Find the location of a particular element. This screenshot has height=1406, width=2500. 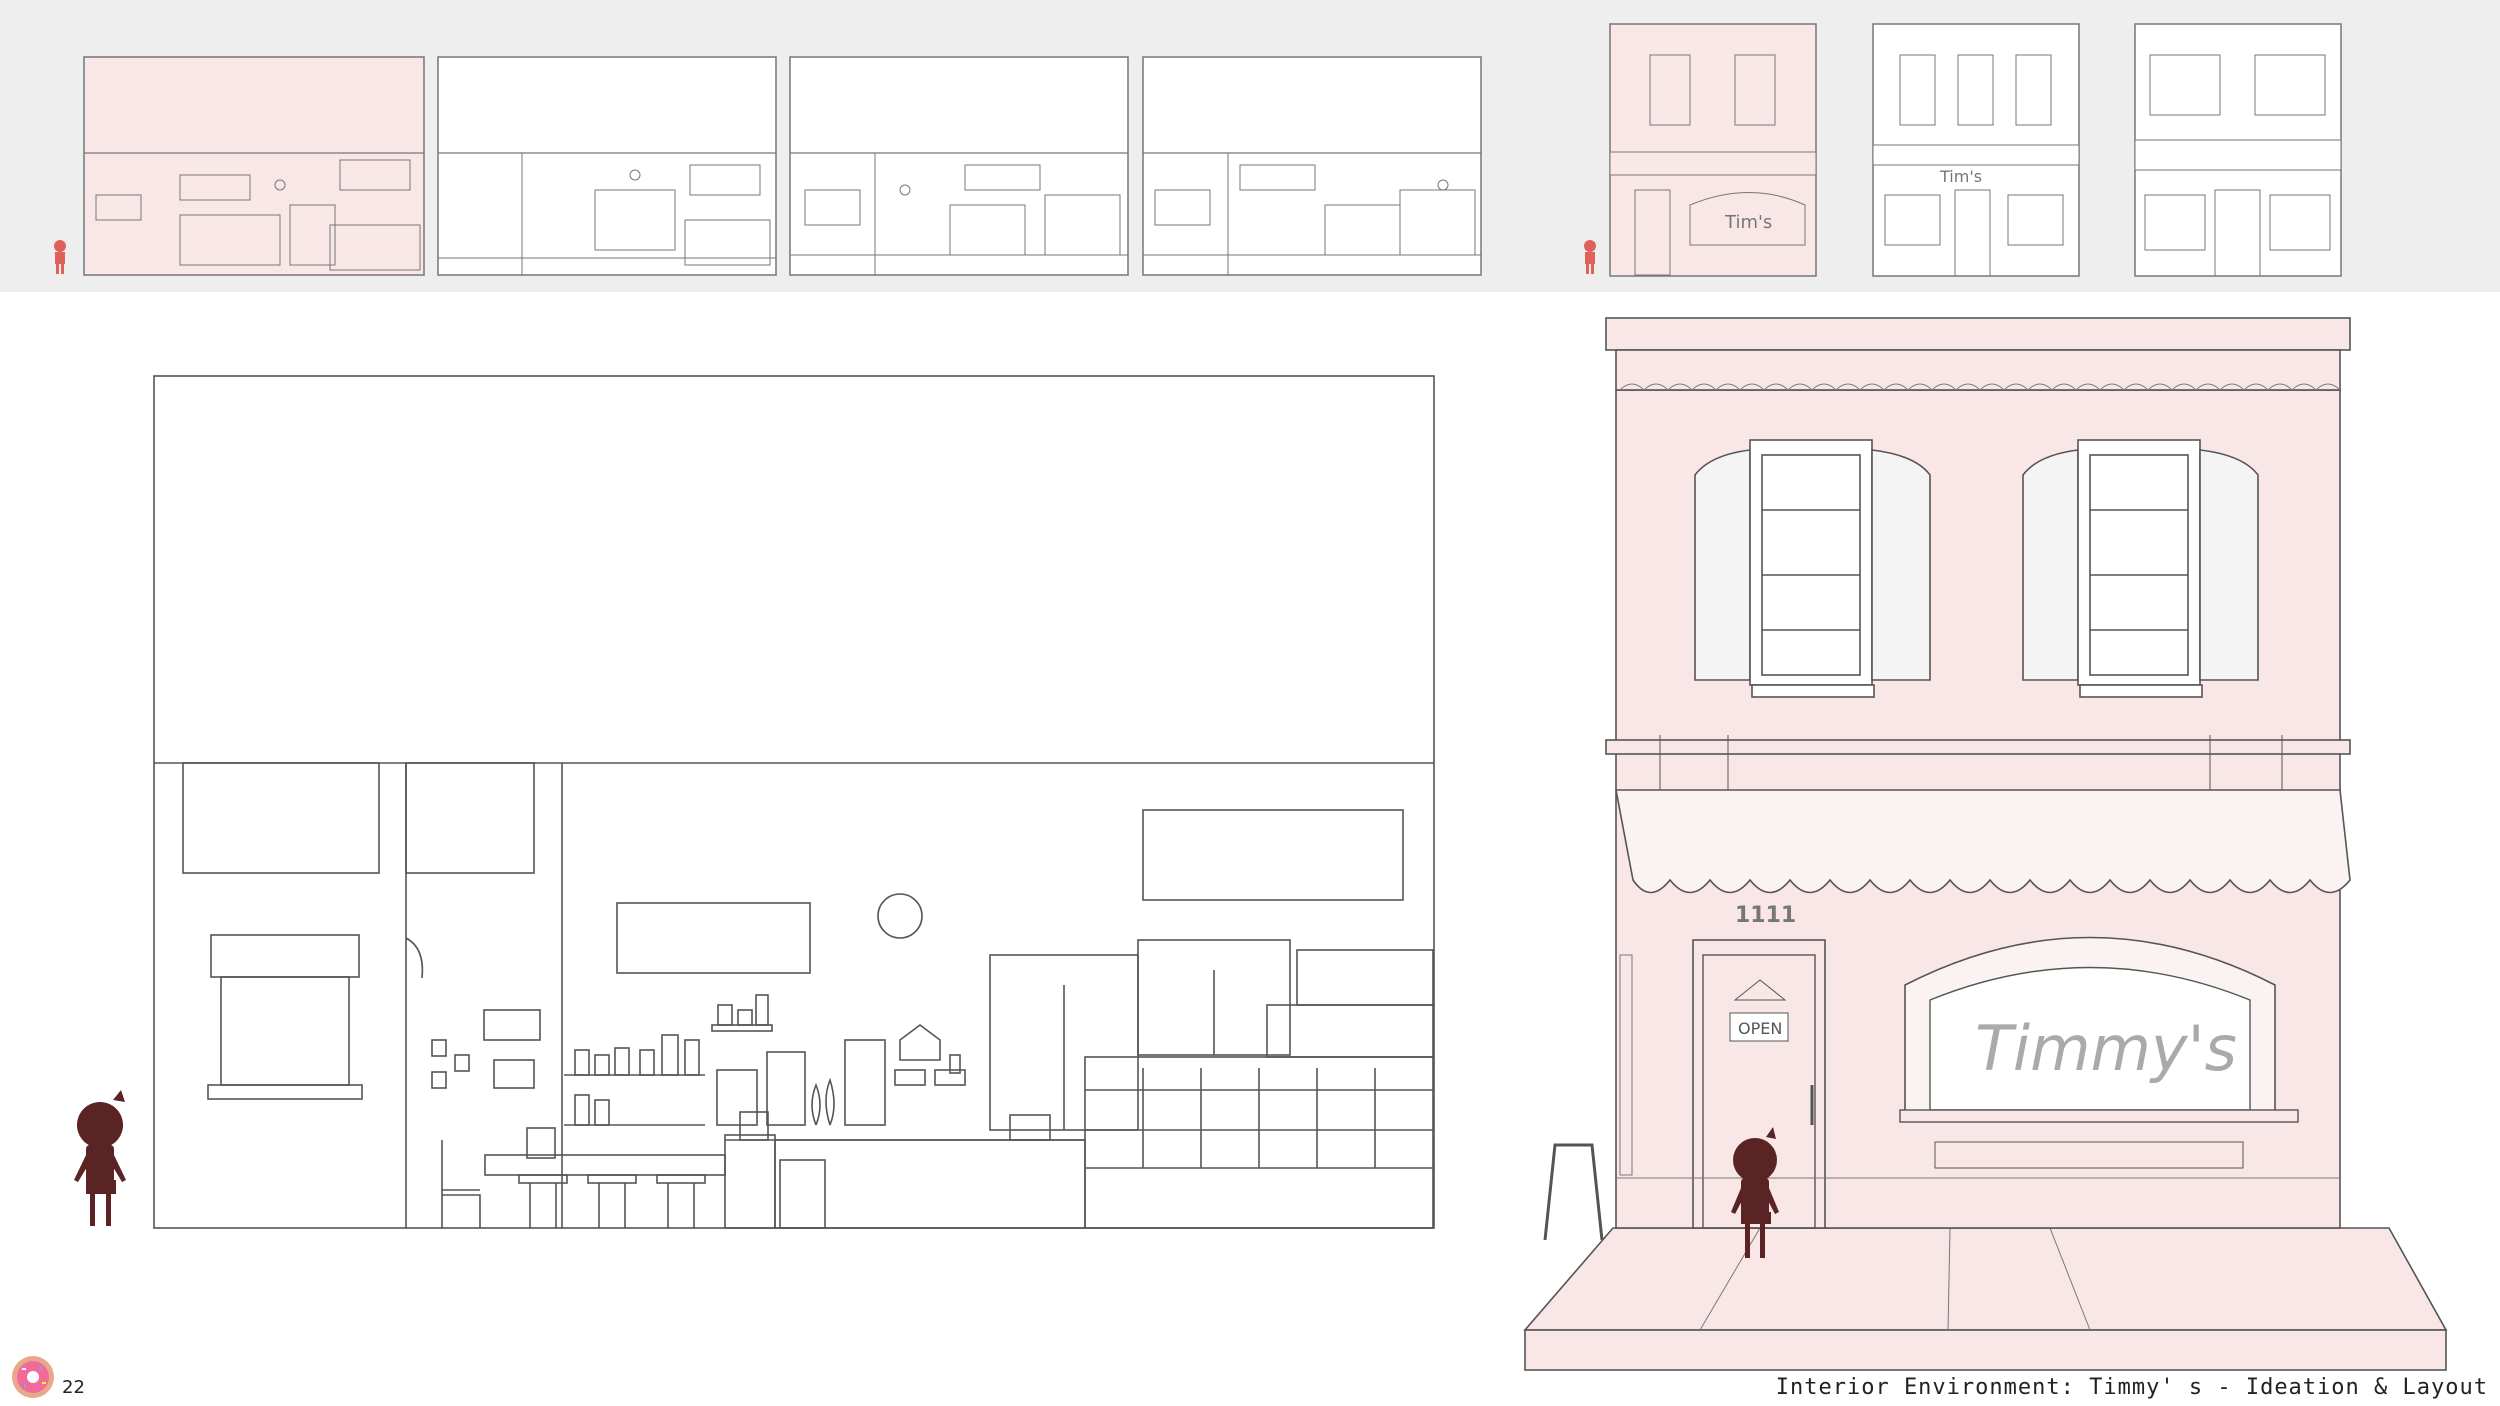

thumb-character-right is located at coordinates (1590, 257).